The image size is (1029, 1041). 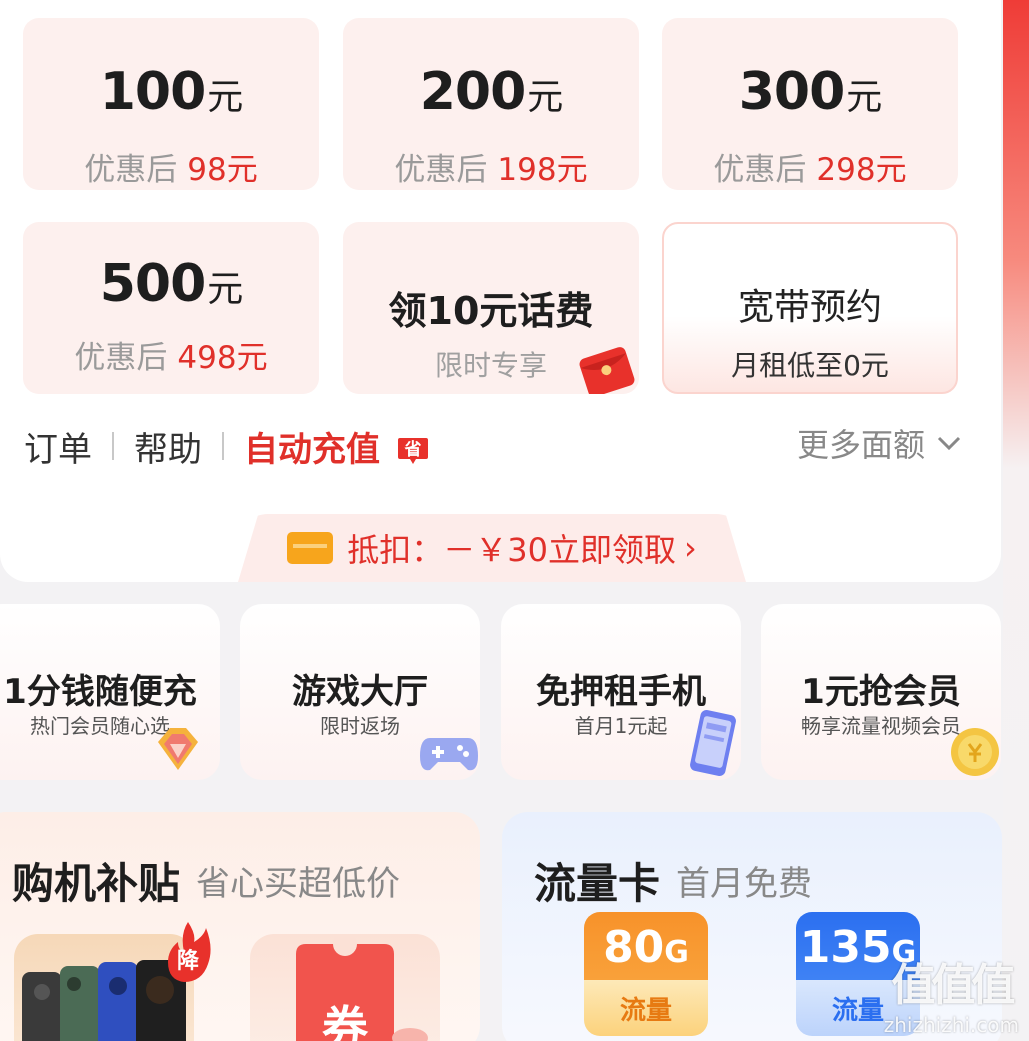 I want to click on broadband-title: 宽带预约, so click(x=809, y=307).